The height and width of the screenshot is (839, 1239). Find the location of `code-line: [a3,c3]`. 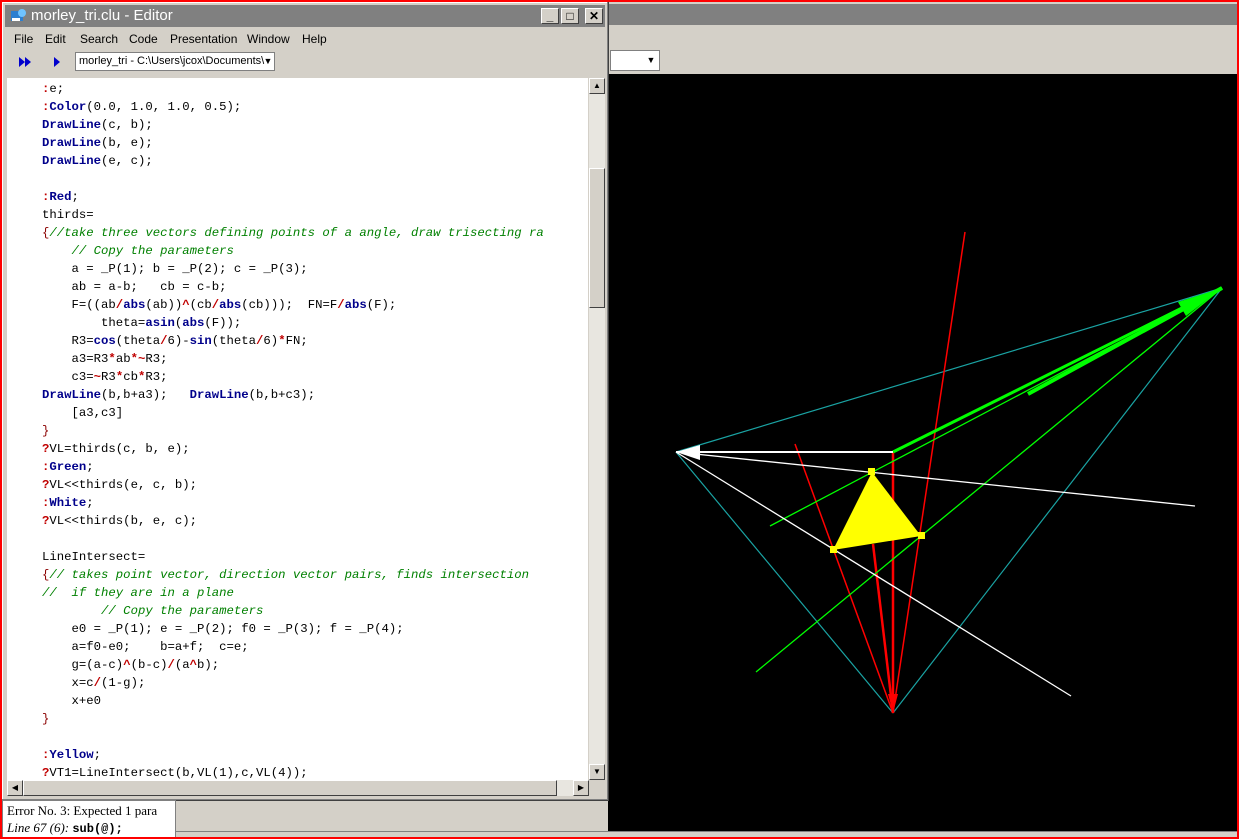

code-line: [a3,c3] is located at coordinates (83, 413).